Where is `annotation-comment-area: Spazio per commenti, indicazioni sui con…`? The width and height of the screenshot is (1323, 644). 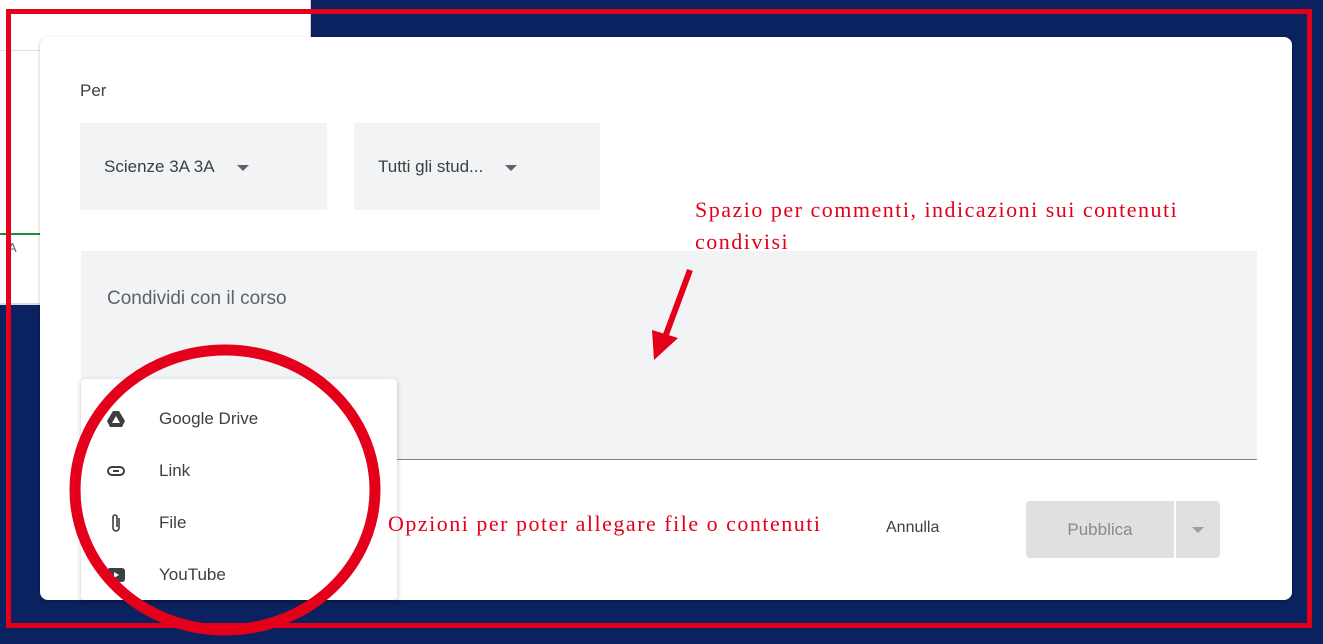
annotation-comment-area: Spazio per commenti, indicazioni sui con… is located at coordinates (937, 225).